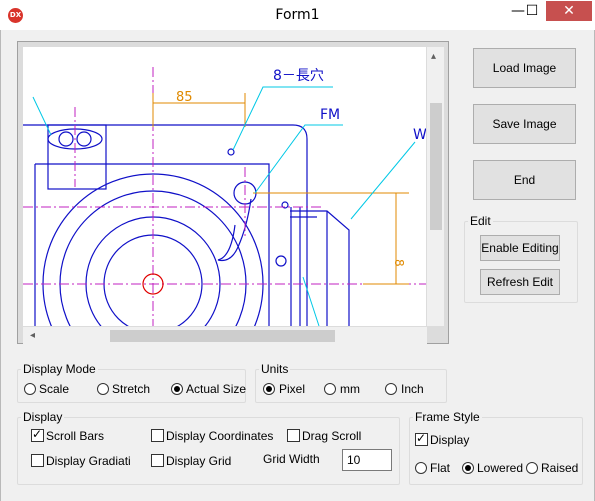  I want to click on save-image-button: Save Image, so click(524, 124).